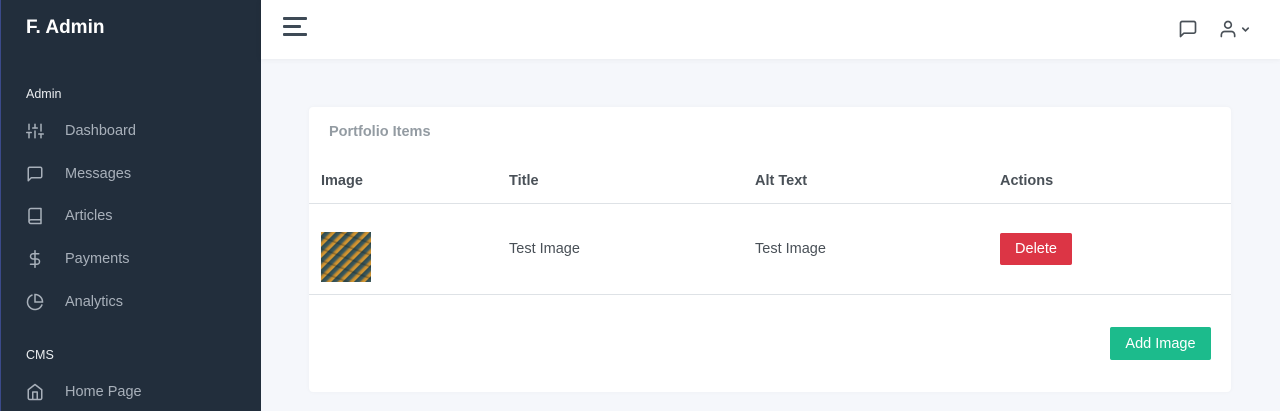 The width and height of the screenshot is (1280, 411). What do you see at coordinates (781, 181) in the screenshot?
I see `column-header-alt-text: Alt Text` at bounding box center [781, 181].